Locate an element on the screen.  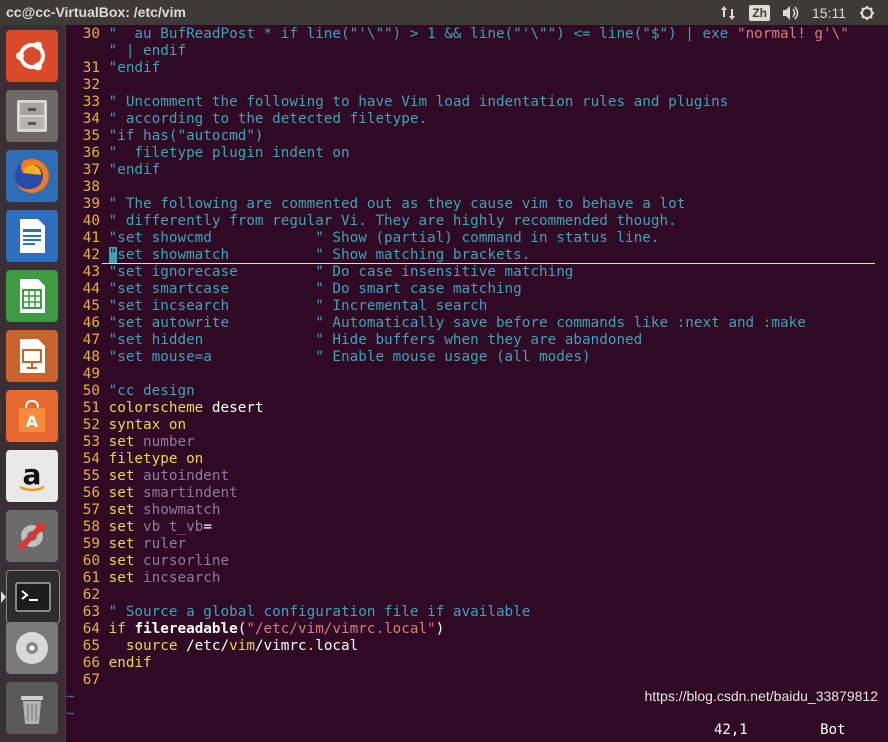
vim-status-line: 42,1 Bot is located at coordinates (779, 730).